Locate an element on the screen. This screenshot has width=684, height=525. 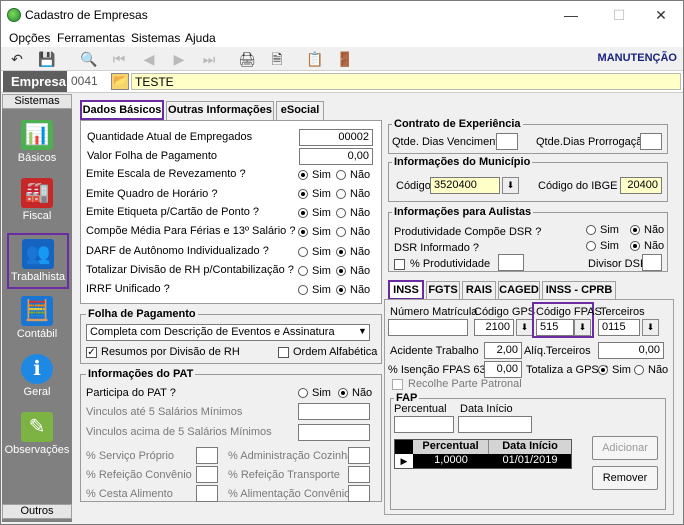
save-icon: 💾 is located at coordinates (47, 59).